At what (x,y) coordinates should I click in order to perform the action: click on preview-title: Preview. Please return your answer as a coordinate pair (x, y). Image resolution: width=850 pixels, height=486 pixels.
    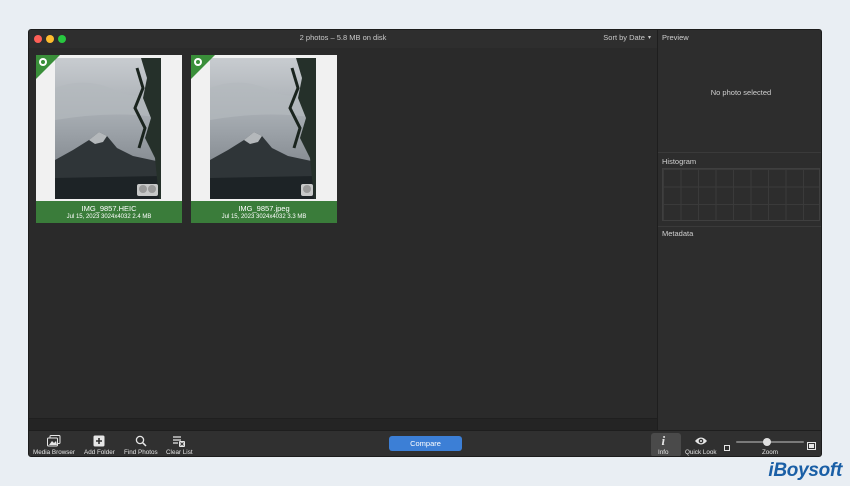
    Looking at the image, I should click on (675, 37).